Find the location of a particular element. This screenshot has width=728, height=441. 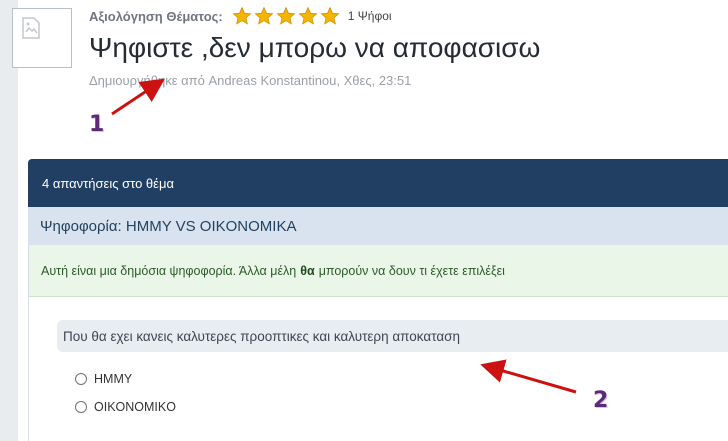

topic-timestamp: , Χθες, 23:51 is located at coordinates (374, 80).